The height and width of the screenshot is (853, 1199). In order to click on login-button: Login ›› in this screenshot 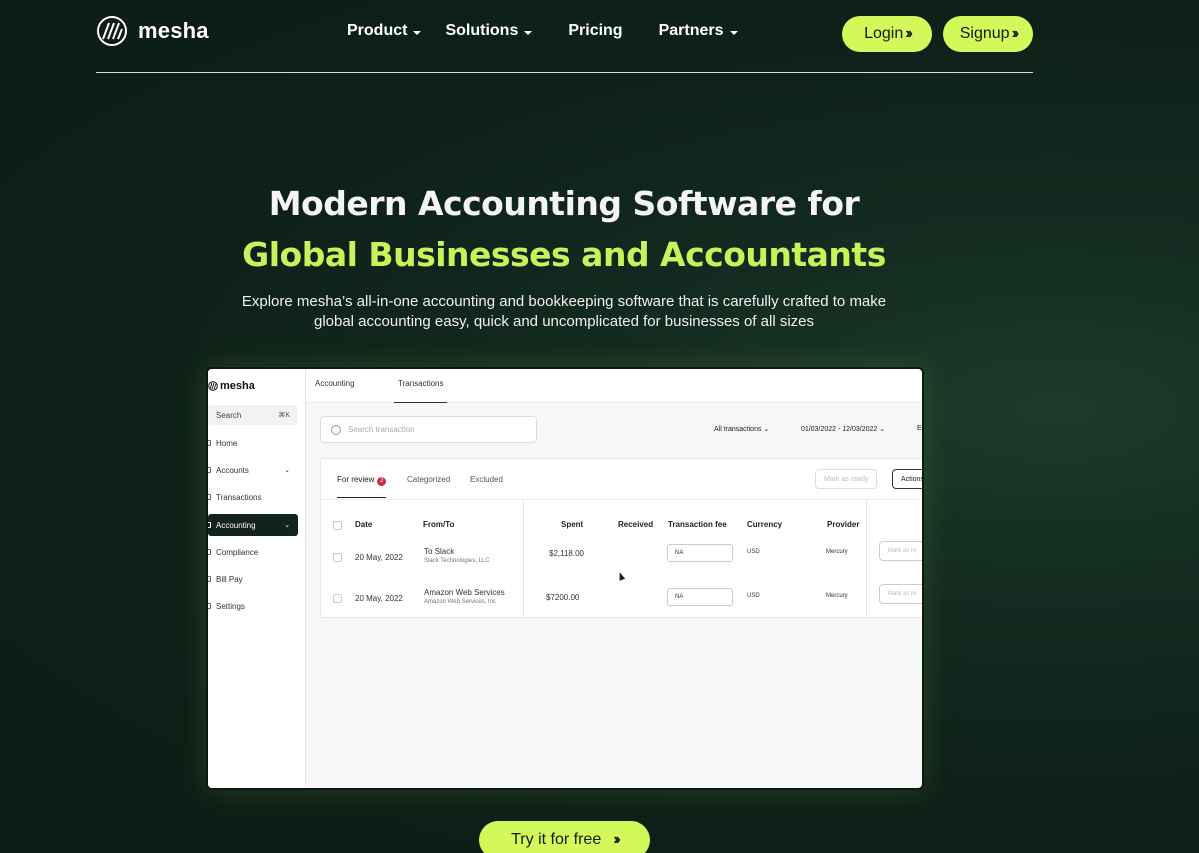, I will do `click(887, 34)`.